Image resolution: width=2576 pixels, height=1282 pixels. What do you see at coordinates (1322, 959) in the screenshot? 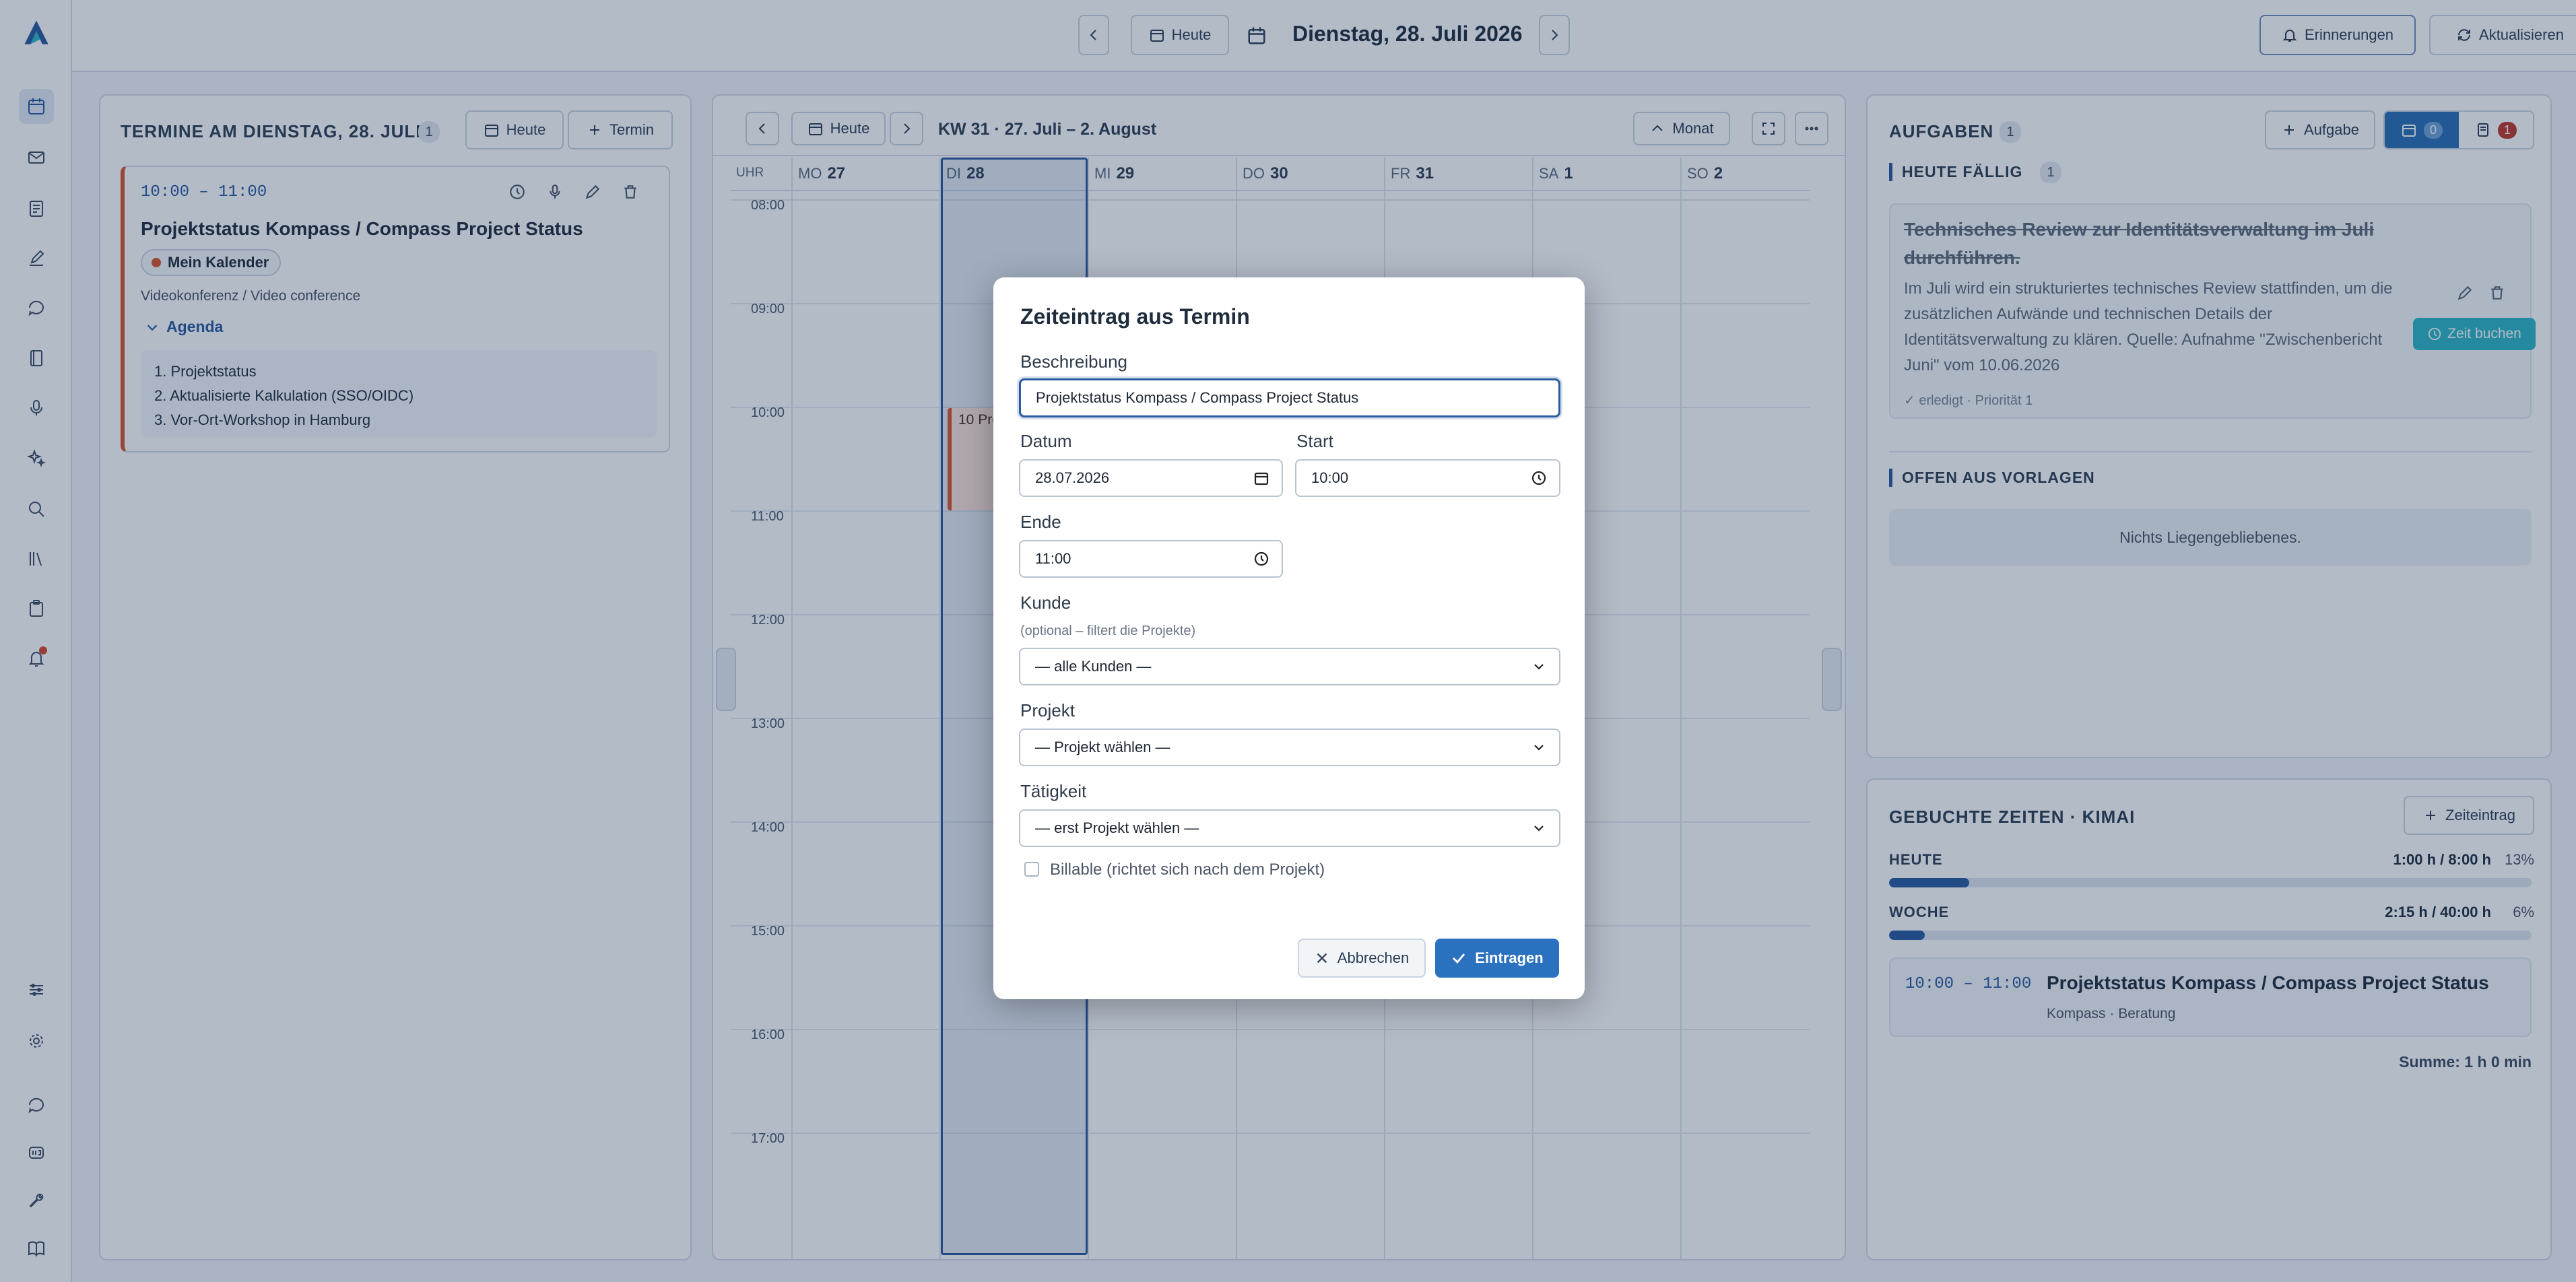
I see `close-icon` at bounding box center [1322, 959].